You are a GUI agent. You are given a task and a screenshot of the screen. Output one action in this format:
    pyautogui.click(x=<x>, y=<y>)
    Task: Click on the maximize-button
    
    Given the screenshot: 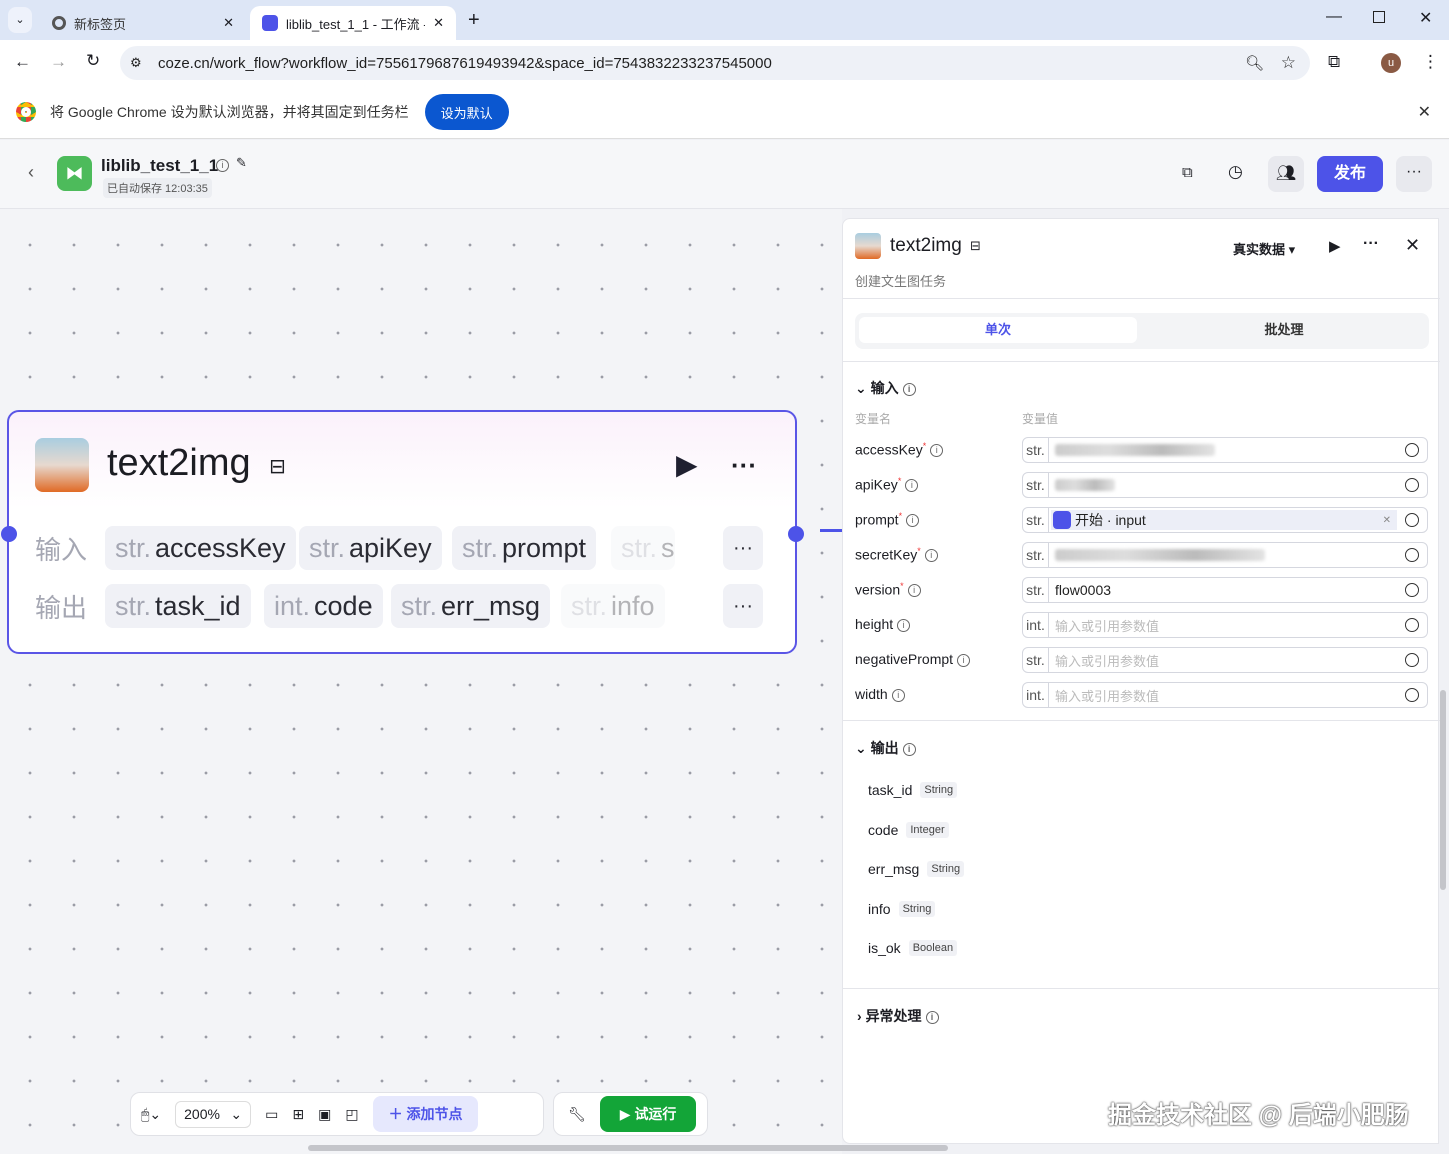 What is the action you would take?
    pyautogui.click(x=1379, y=17)
    